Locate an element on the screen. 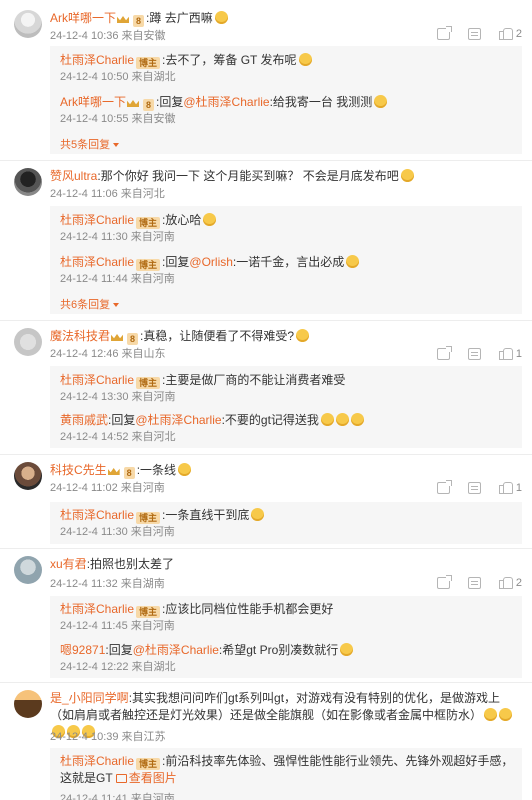  comment-meta: 24-12-4 12:46 来自山东 is located at coordinates (108, 354).